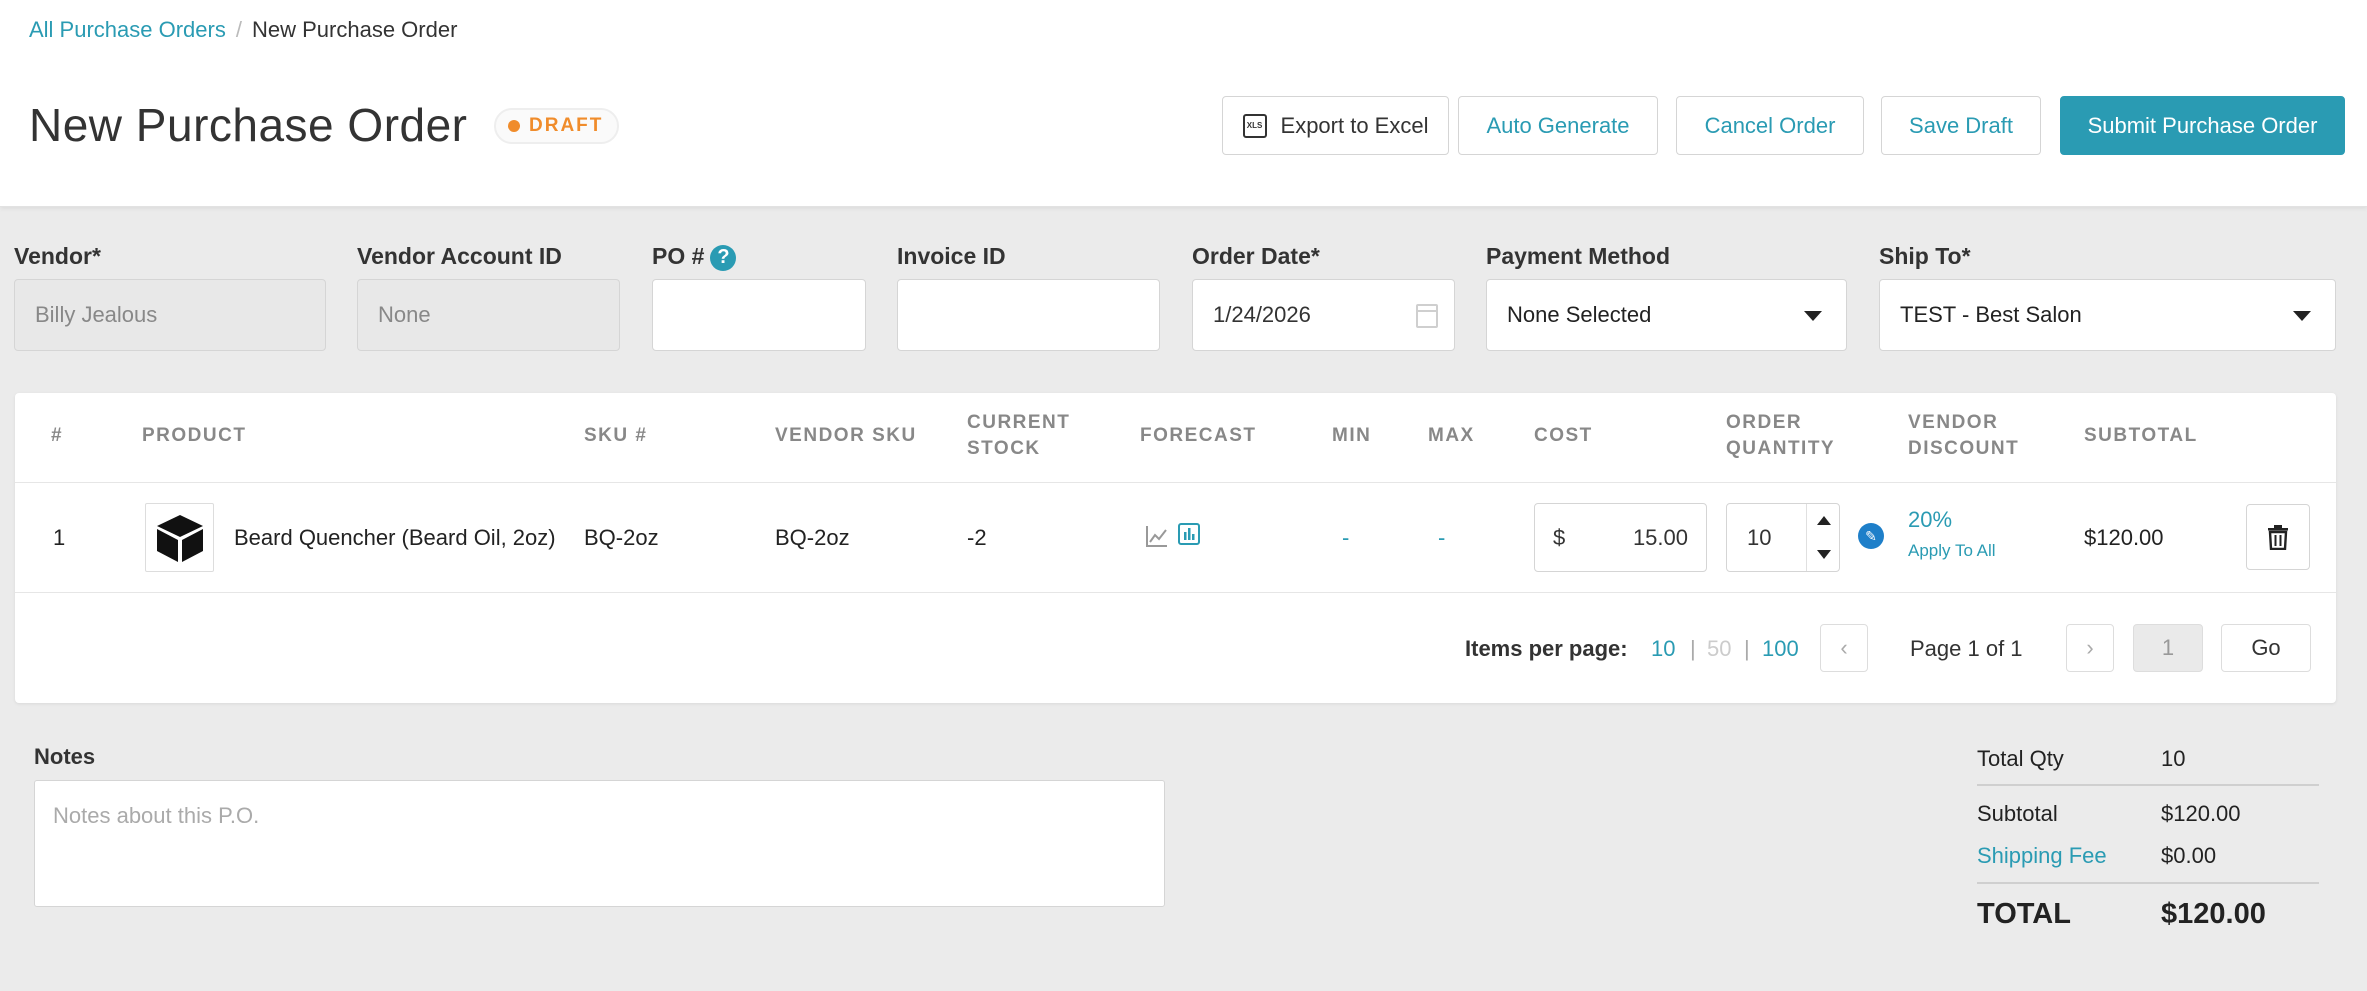 The height and width of the screenshot is (991, 2367). What do you see at coordinates (2278, 537) in the screenshot?
I see `delete-row-button` at bounding box center [2278, 537].